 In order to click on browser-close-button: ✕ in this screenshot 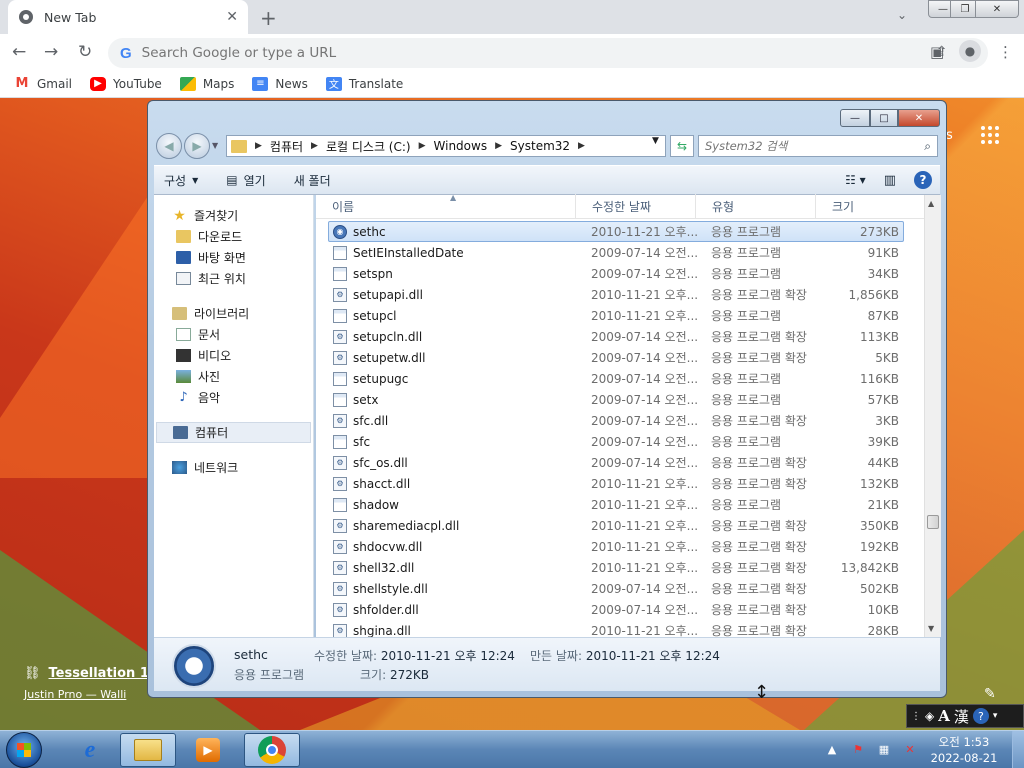, I will do `click(997, 9)`.